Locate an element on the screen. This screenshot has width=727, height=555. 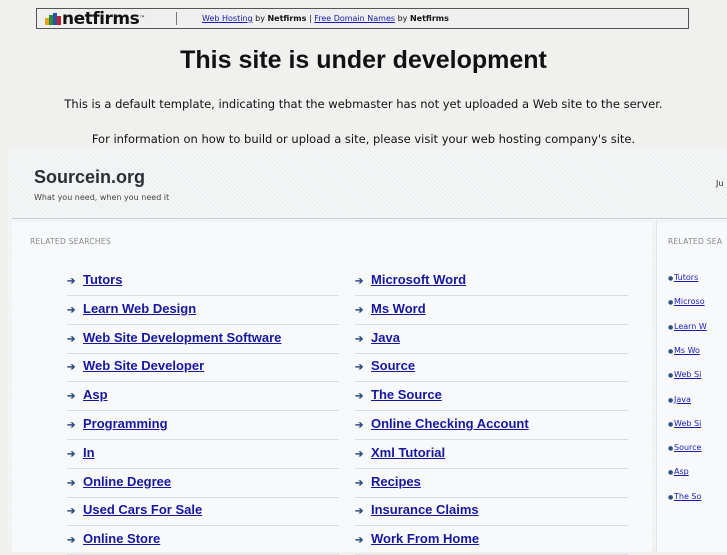
related-right-item: ➔ Ms Word is located at coordinates (491, 311).